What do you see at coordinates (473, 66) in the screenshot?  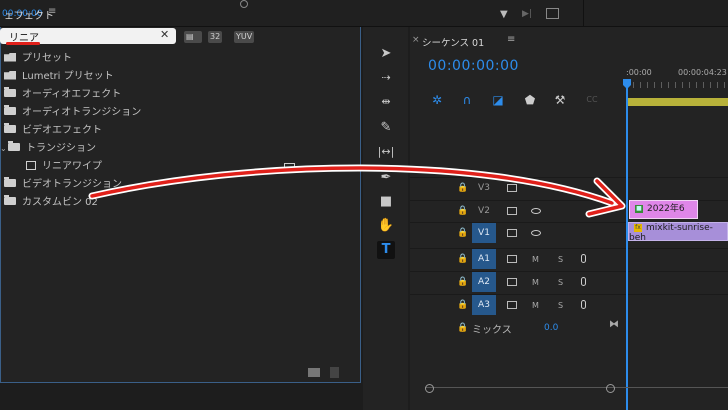 I see `playhead-timecode: 00:00:00:00` at bounding box center [473, 66].